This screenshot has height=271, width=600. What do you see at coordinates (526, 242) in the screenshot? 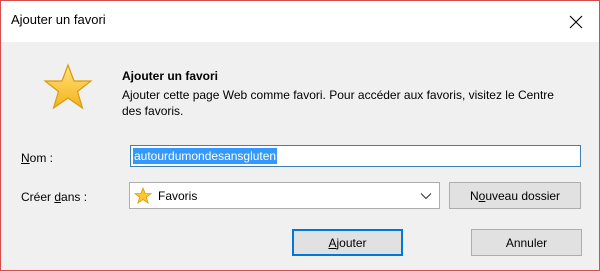
I see `cancel-button: Annuler` at bounding box center [526, 242].